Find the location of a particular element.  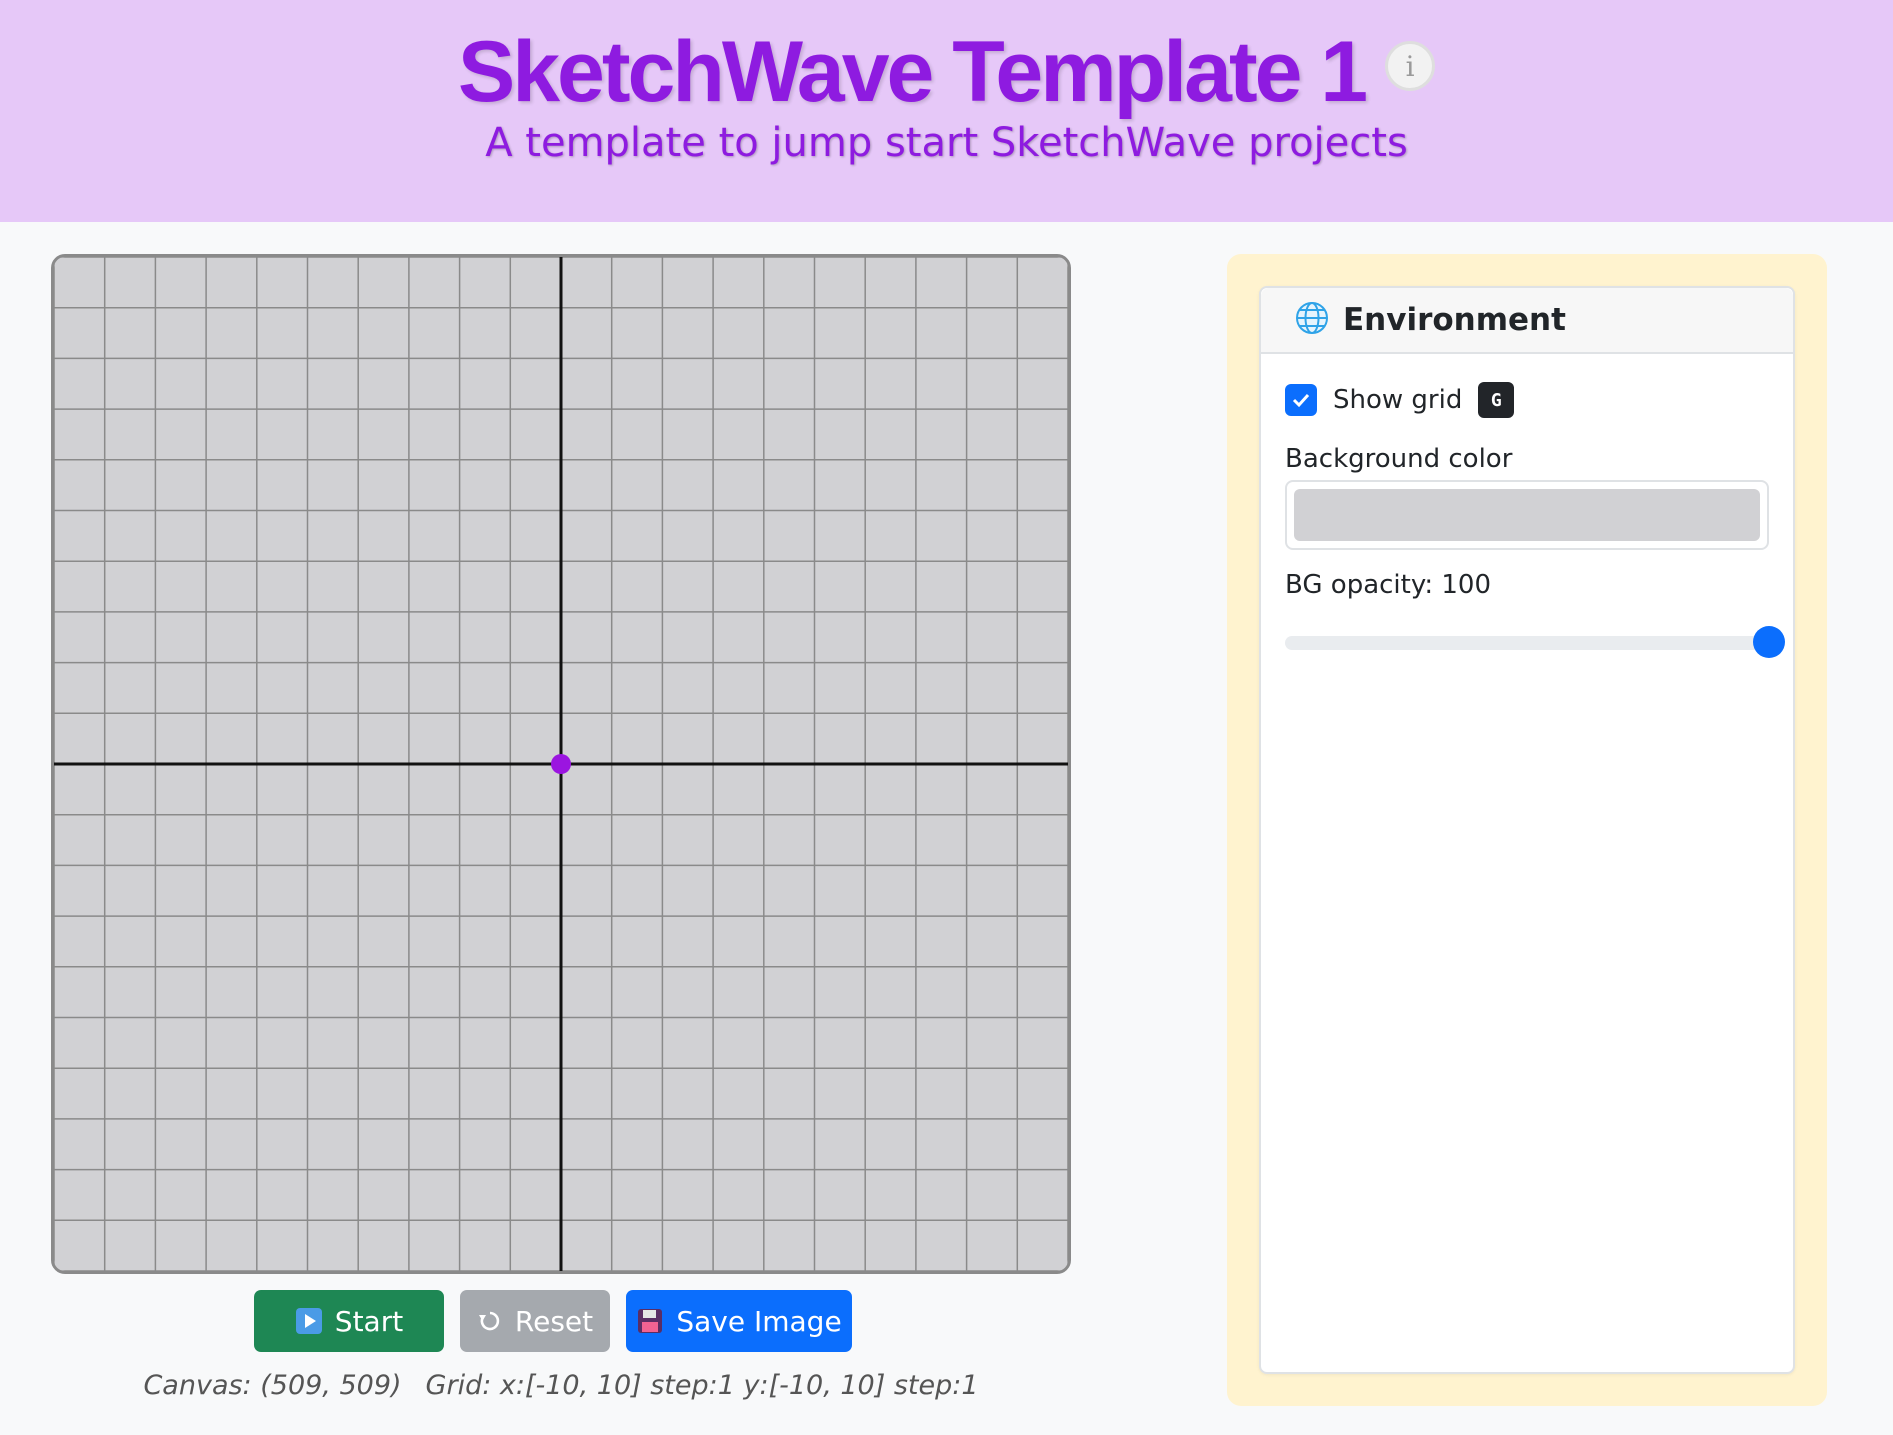

slider-thumb is located at coordinates (1769, 642).